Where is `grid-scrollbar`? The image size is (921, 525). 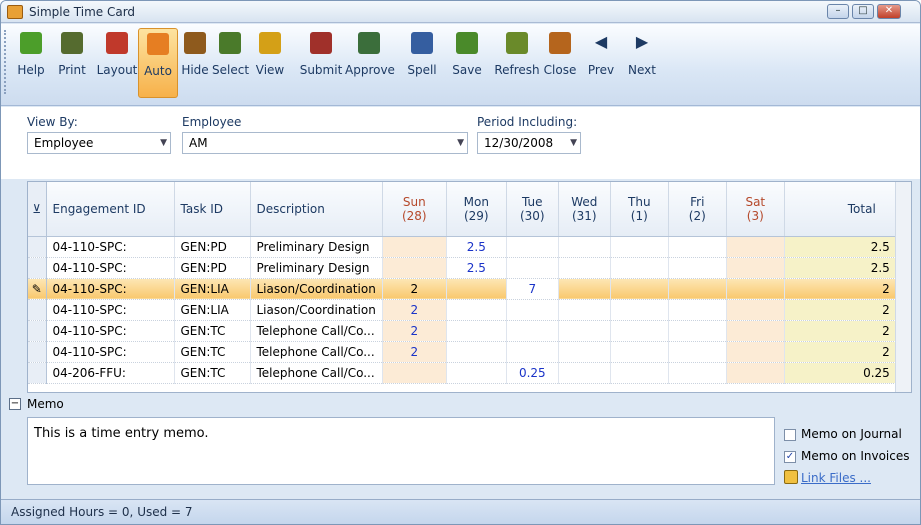
grid-scrollbar is located at coordinates (903, 287).